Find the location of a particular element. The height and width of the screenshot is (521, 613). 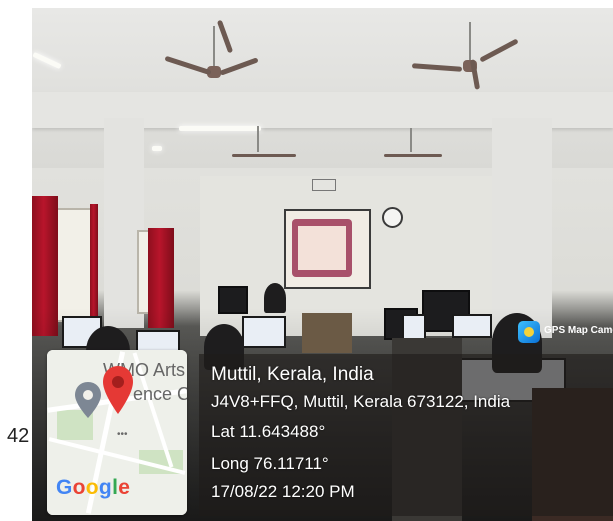

date-time: 17/08/22 12:20 PM is located at coordinates (283, 491).